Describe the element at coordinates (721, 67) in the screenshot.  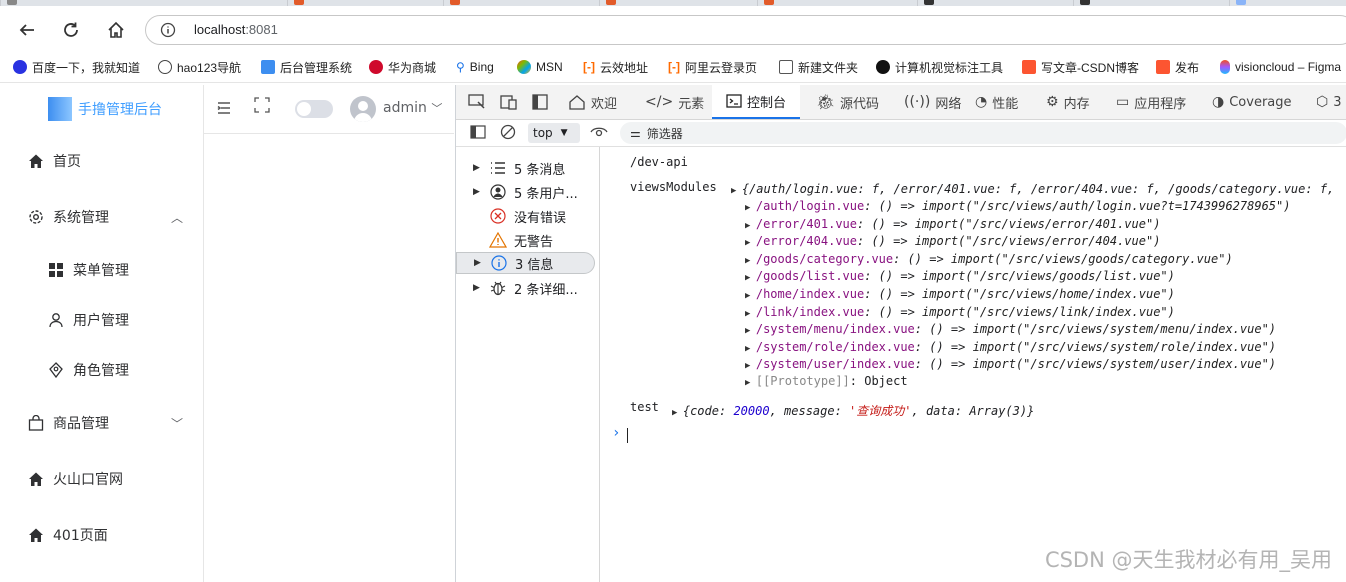
I see `bookmark-label: 阿里云登录页` at that location.